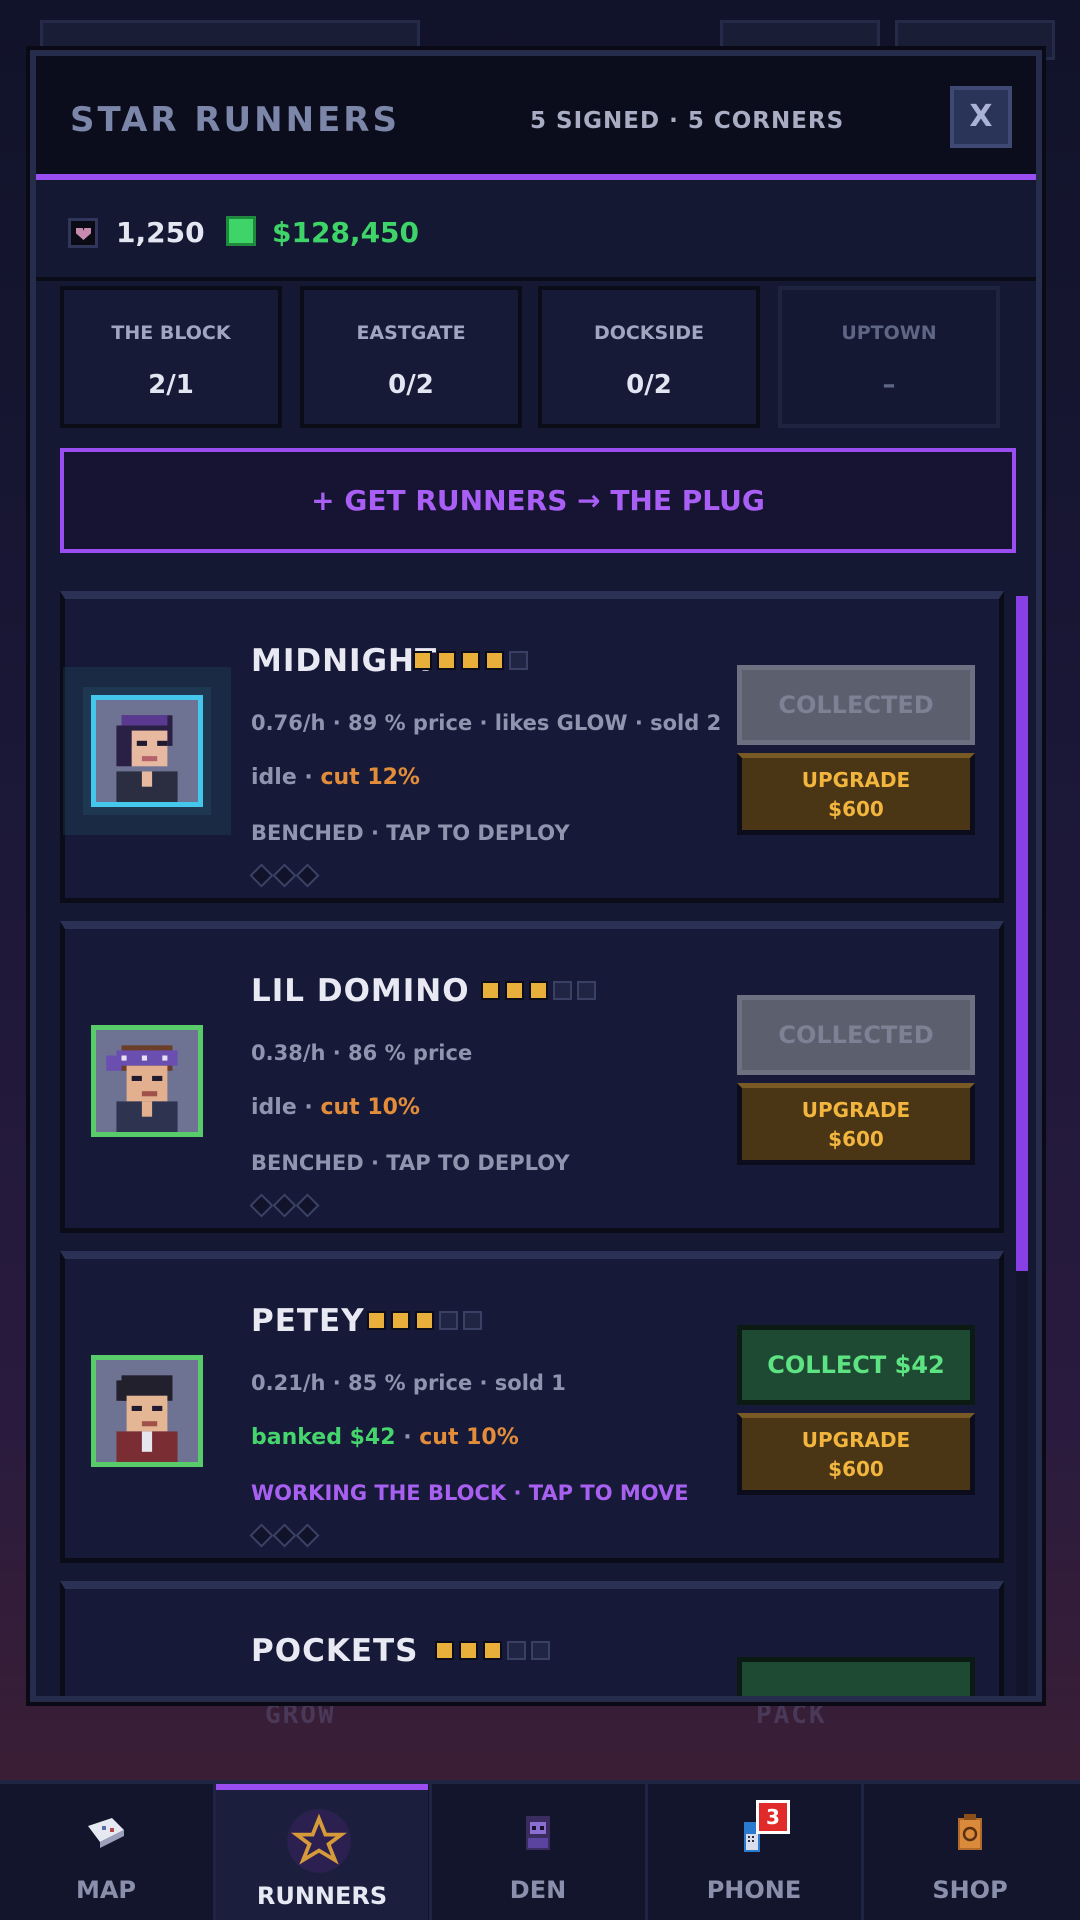 The height and width of the screenshot is (1920, 1080). I want to click on runner-stats: 0.38/h · 86 % price, so click(362, 1053).